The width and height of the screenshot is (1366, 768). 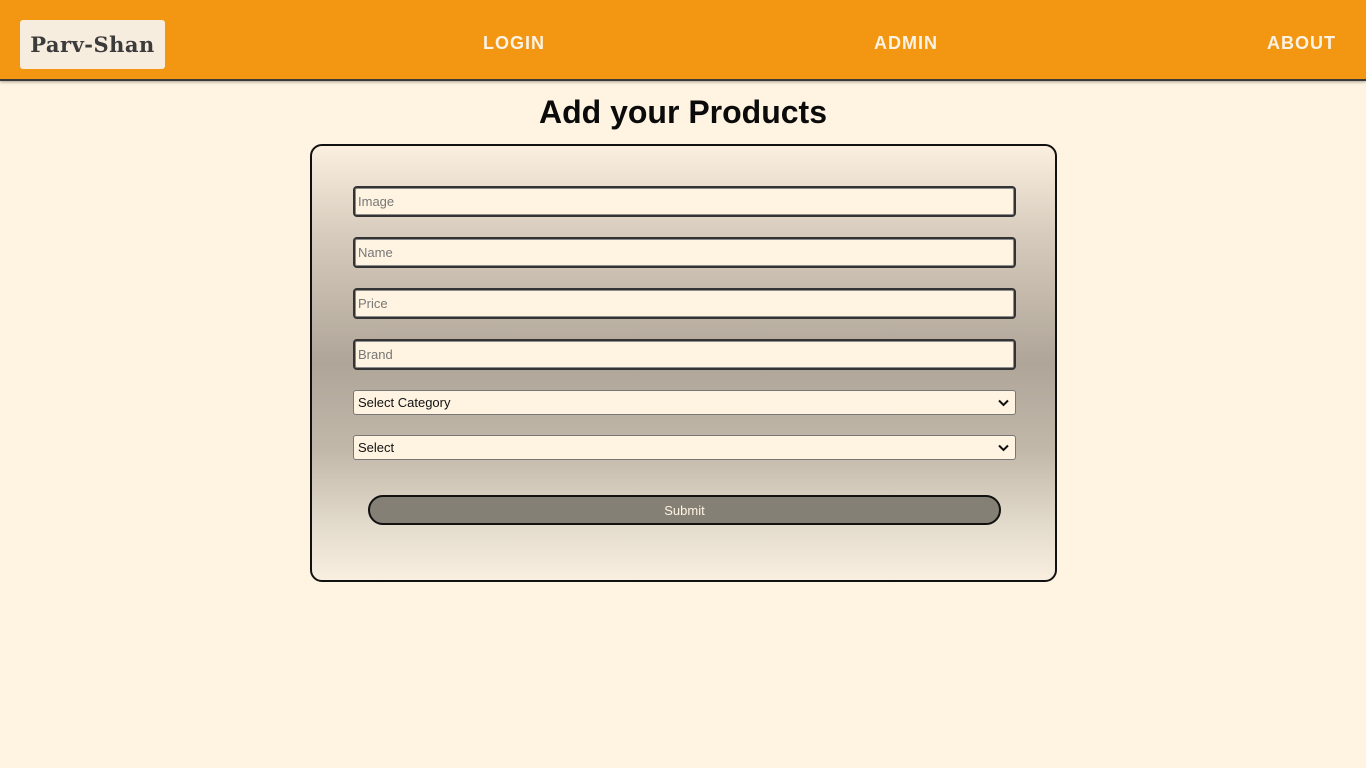 I want to click on category-select-value: Select Category, so click(x=404, y=402).